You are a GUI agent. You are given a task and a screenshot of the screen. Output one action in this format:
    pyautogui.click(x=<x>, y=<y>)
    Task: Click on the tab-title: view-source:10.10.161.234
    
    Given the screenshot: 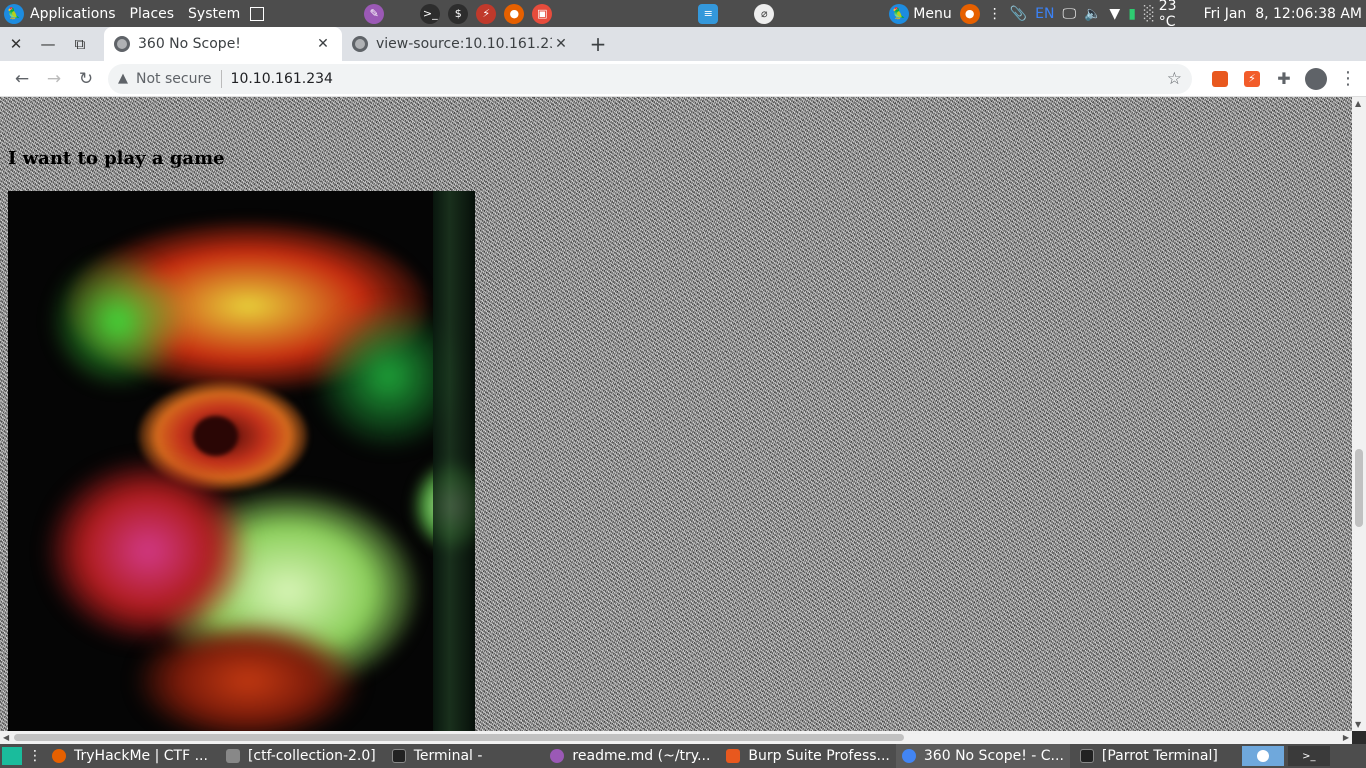 What is the action you would take?
    pyautogui.click(x=464, y=44)
    